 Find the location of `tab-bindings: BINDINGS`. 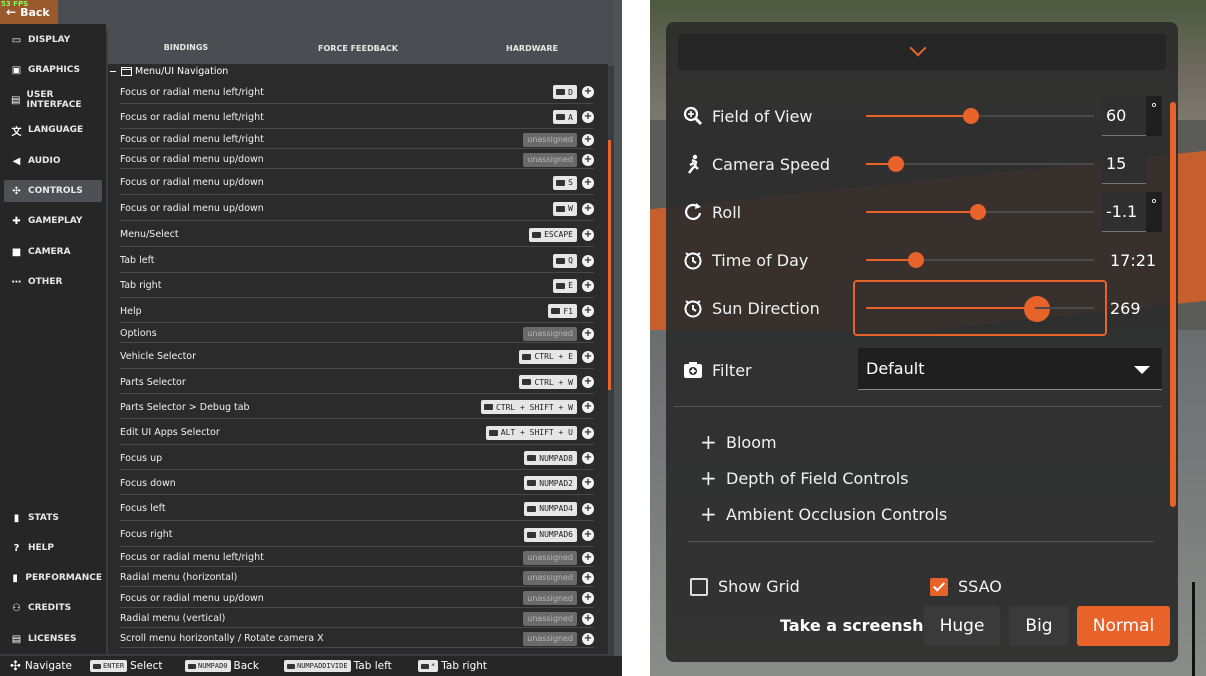

tab-bindings: BINDINGS is located at coordinates (186, 48).